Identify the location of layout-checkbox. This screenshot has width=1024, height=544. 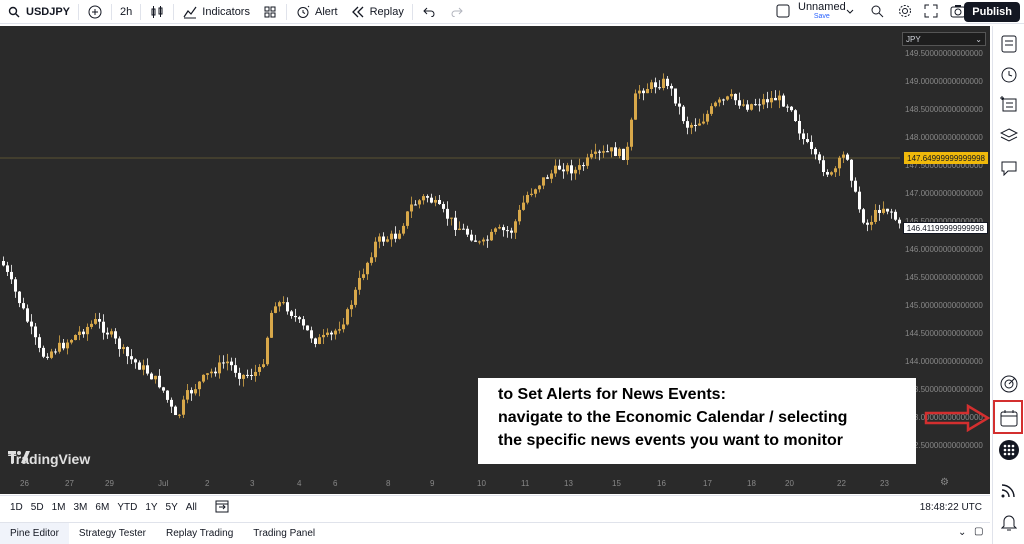
(783, 12).